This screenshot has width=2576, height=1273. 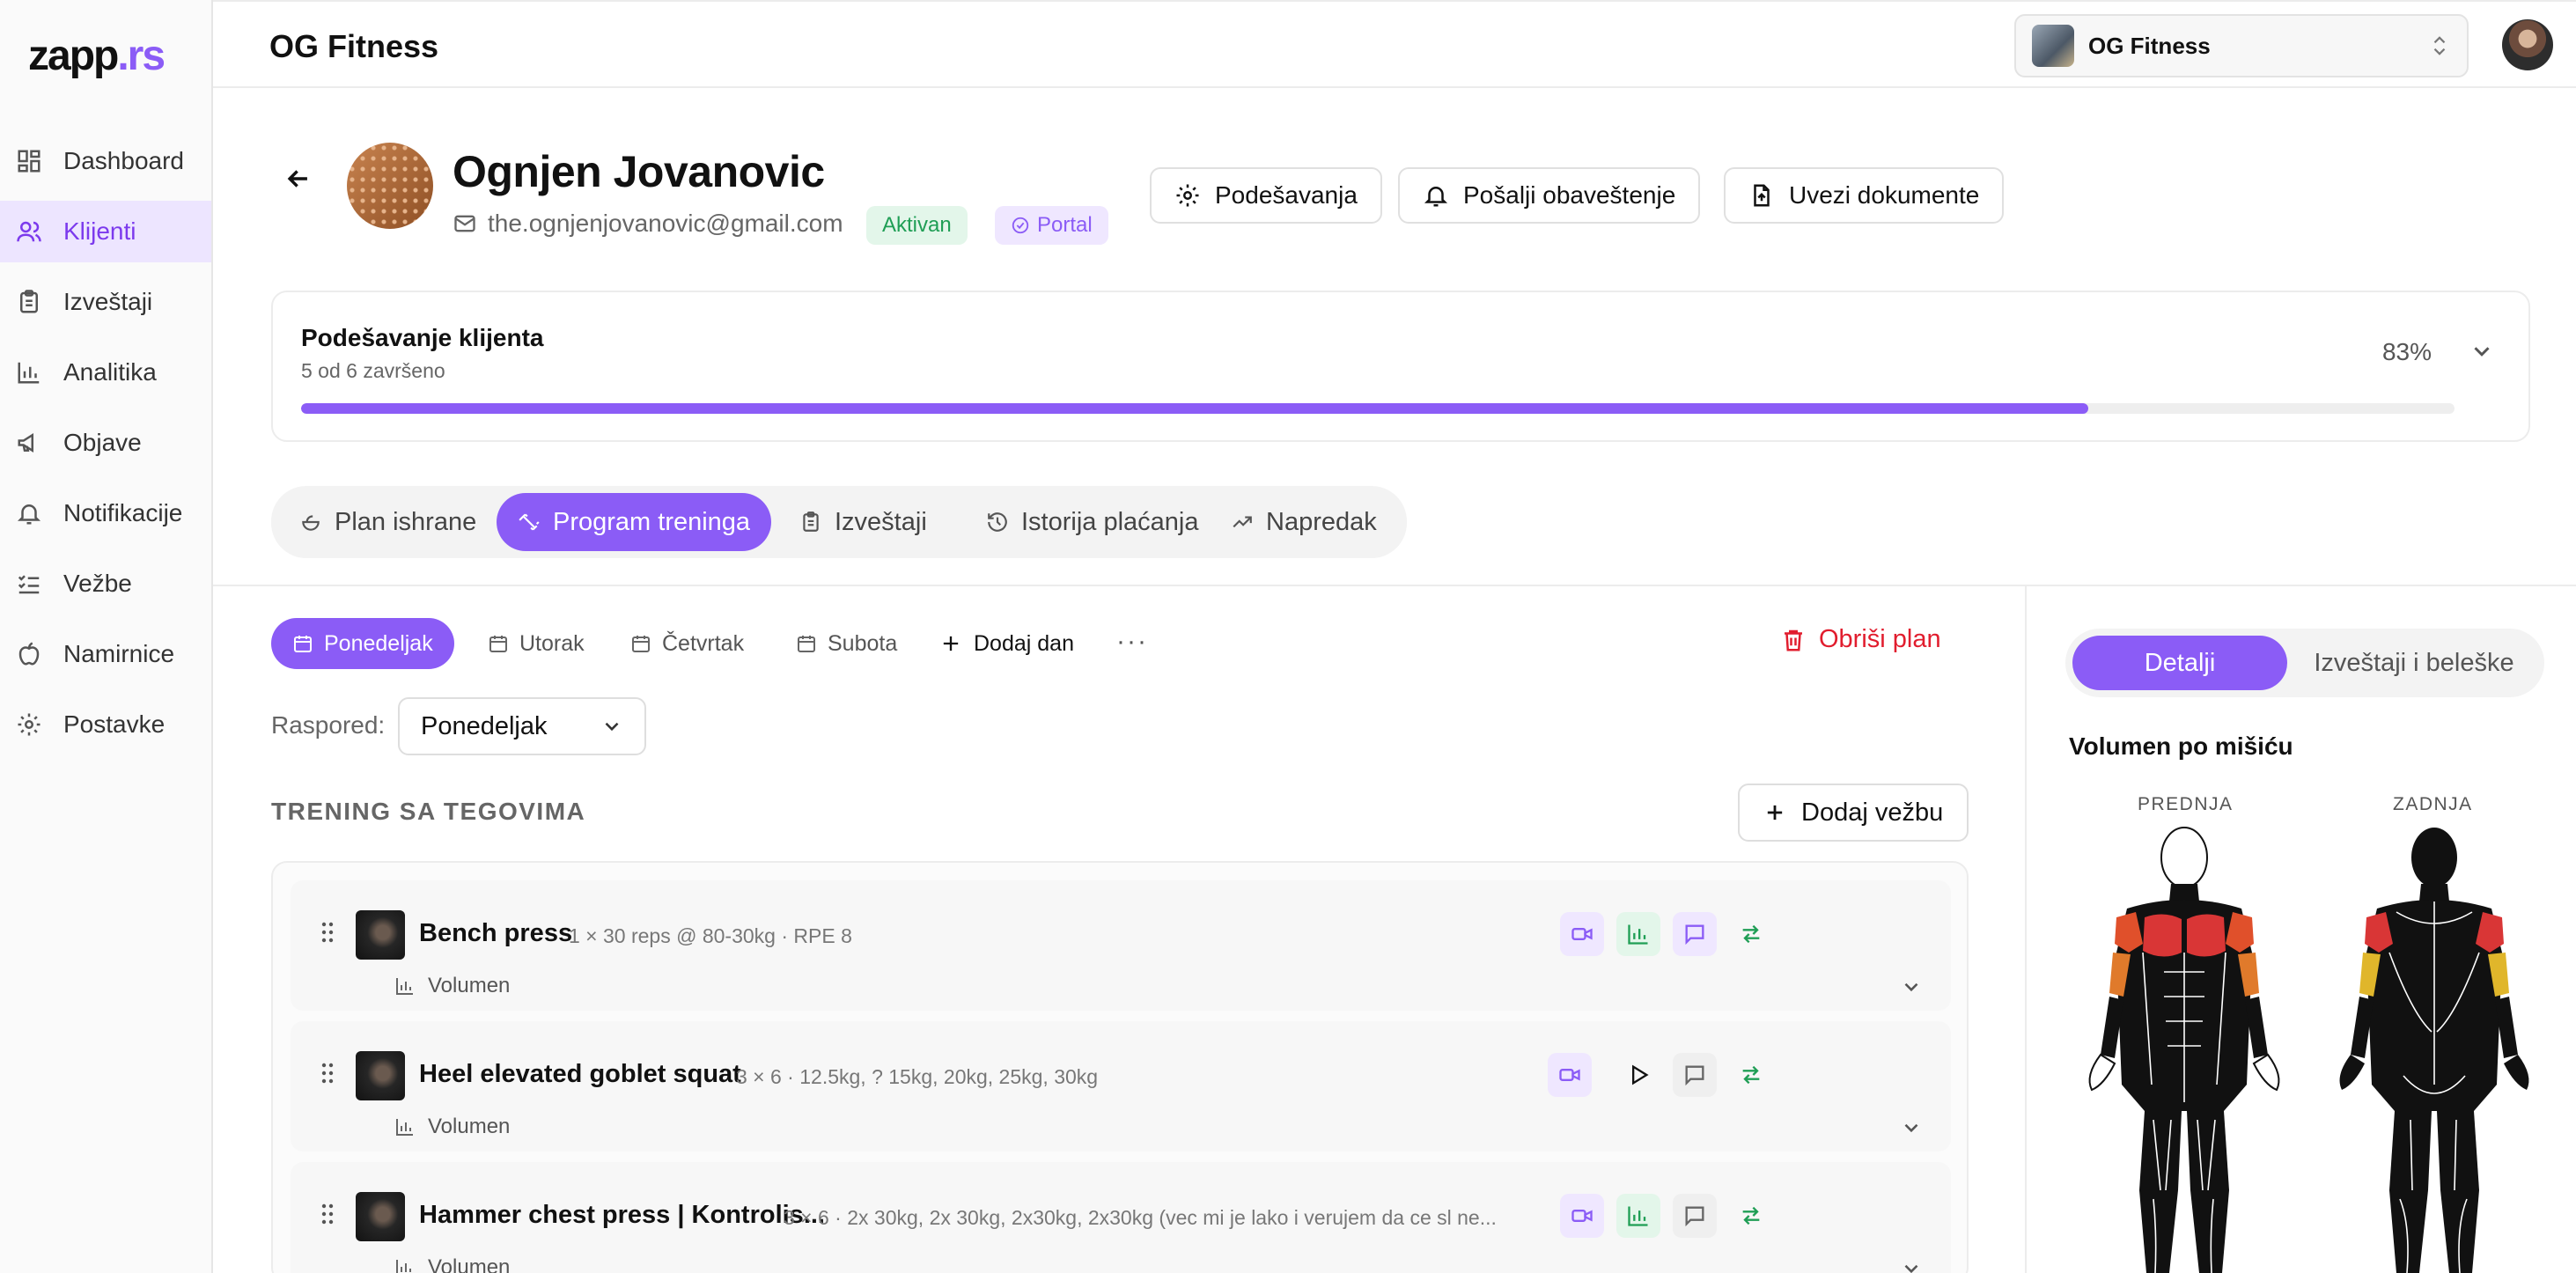 What do you see at coordinates (2414, 663) in the screenshot?
I see `tab-izvestaji-beleske: Izveštaji i beleške` at bounding box center [2414, 663].